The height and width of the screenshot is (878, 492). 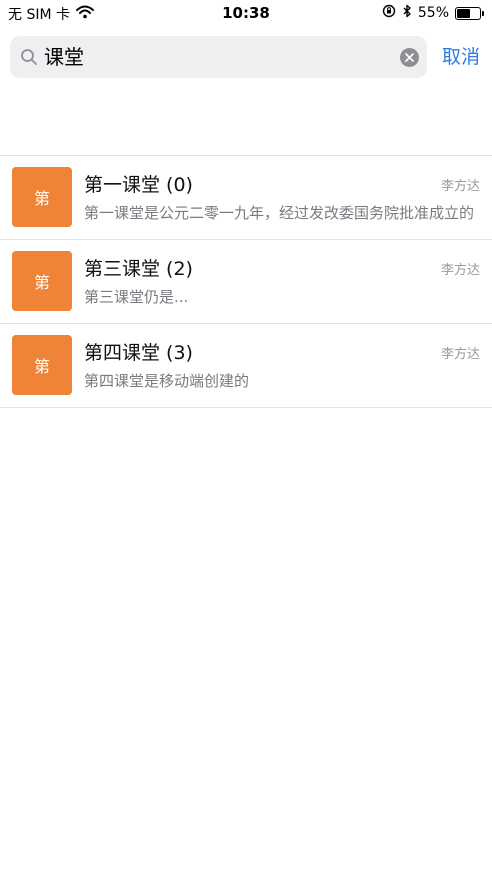 What do you see at coordinates (469, 13) in the screenshot?
I see `battery-icon` at bounding box center [469, 13].